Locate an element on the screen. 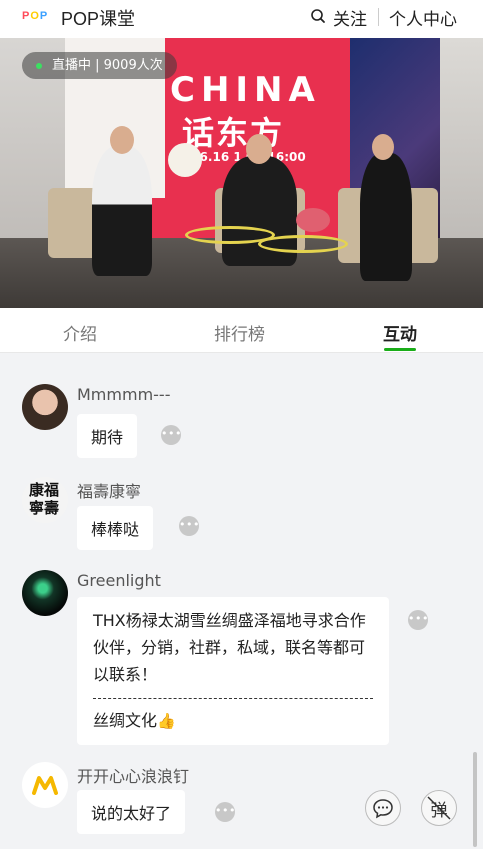 The image size is (483, 849). logo-letter-o: O is located at coordinates (34, 16).